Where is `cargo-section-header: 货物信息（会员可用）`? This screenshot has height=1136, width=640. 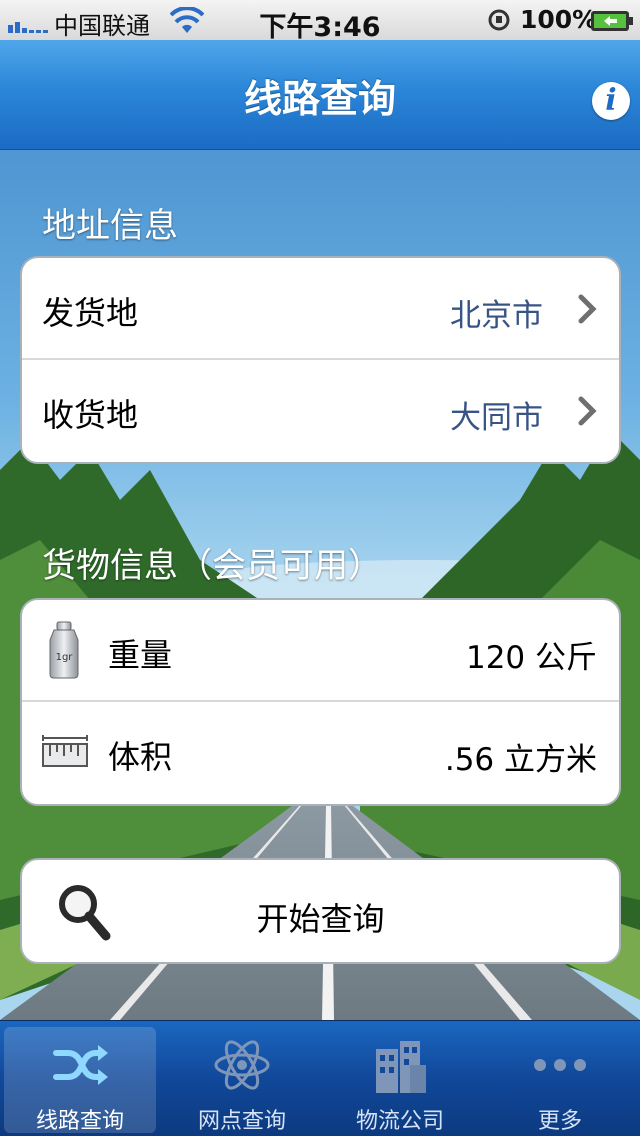 cargo-section-header: 货物信息（会员可用） is located at coordinates (212, 566).